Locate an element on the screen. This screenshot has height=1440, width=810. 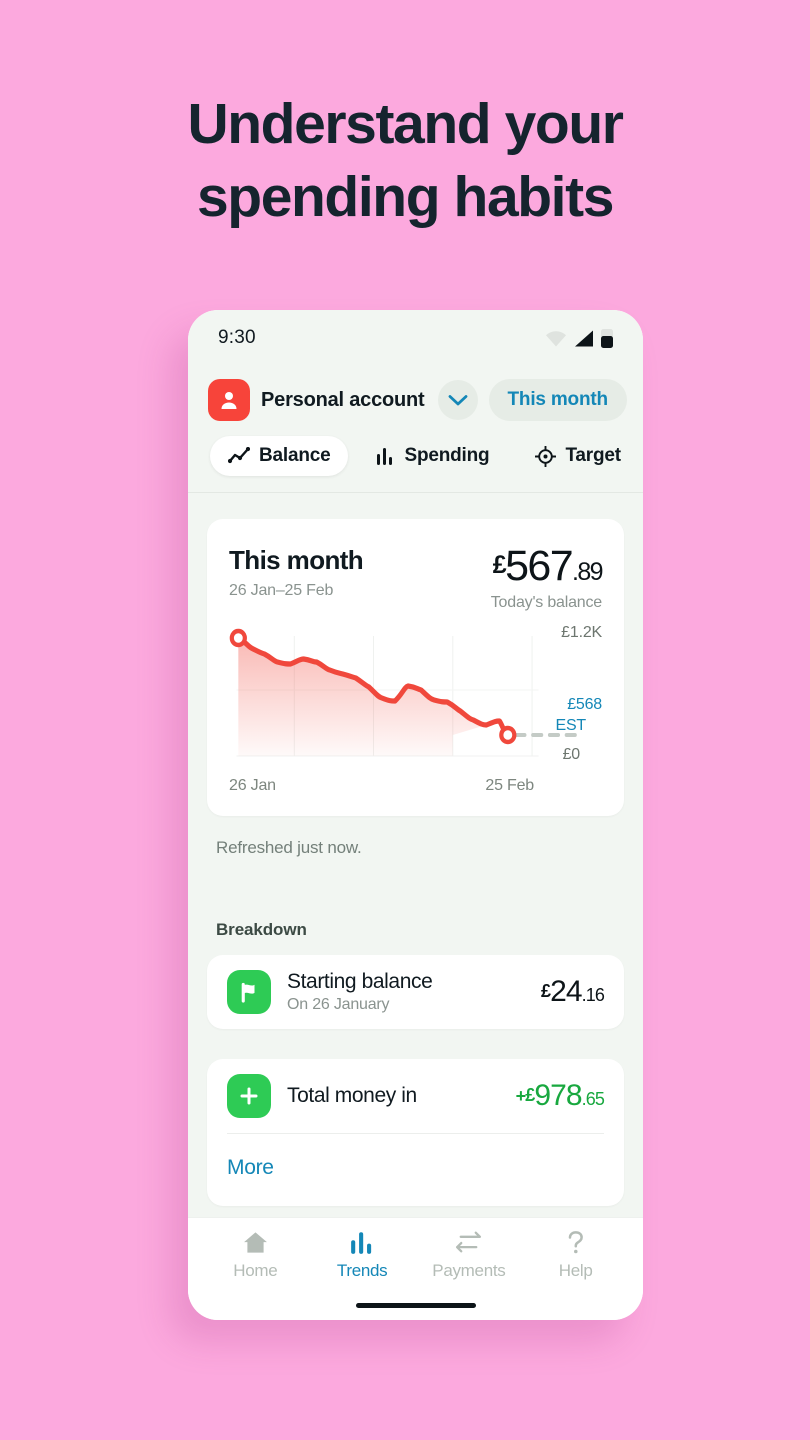
nav-label-home: Home is located at coordinates (255, 1270).